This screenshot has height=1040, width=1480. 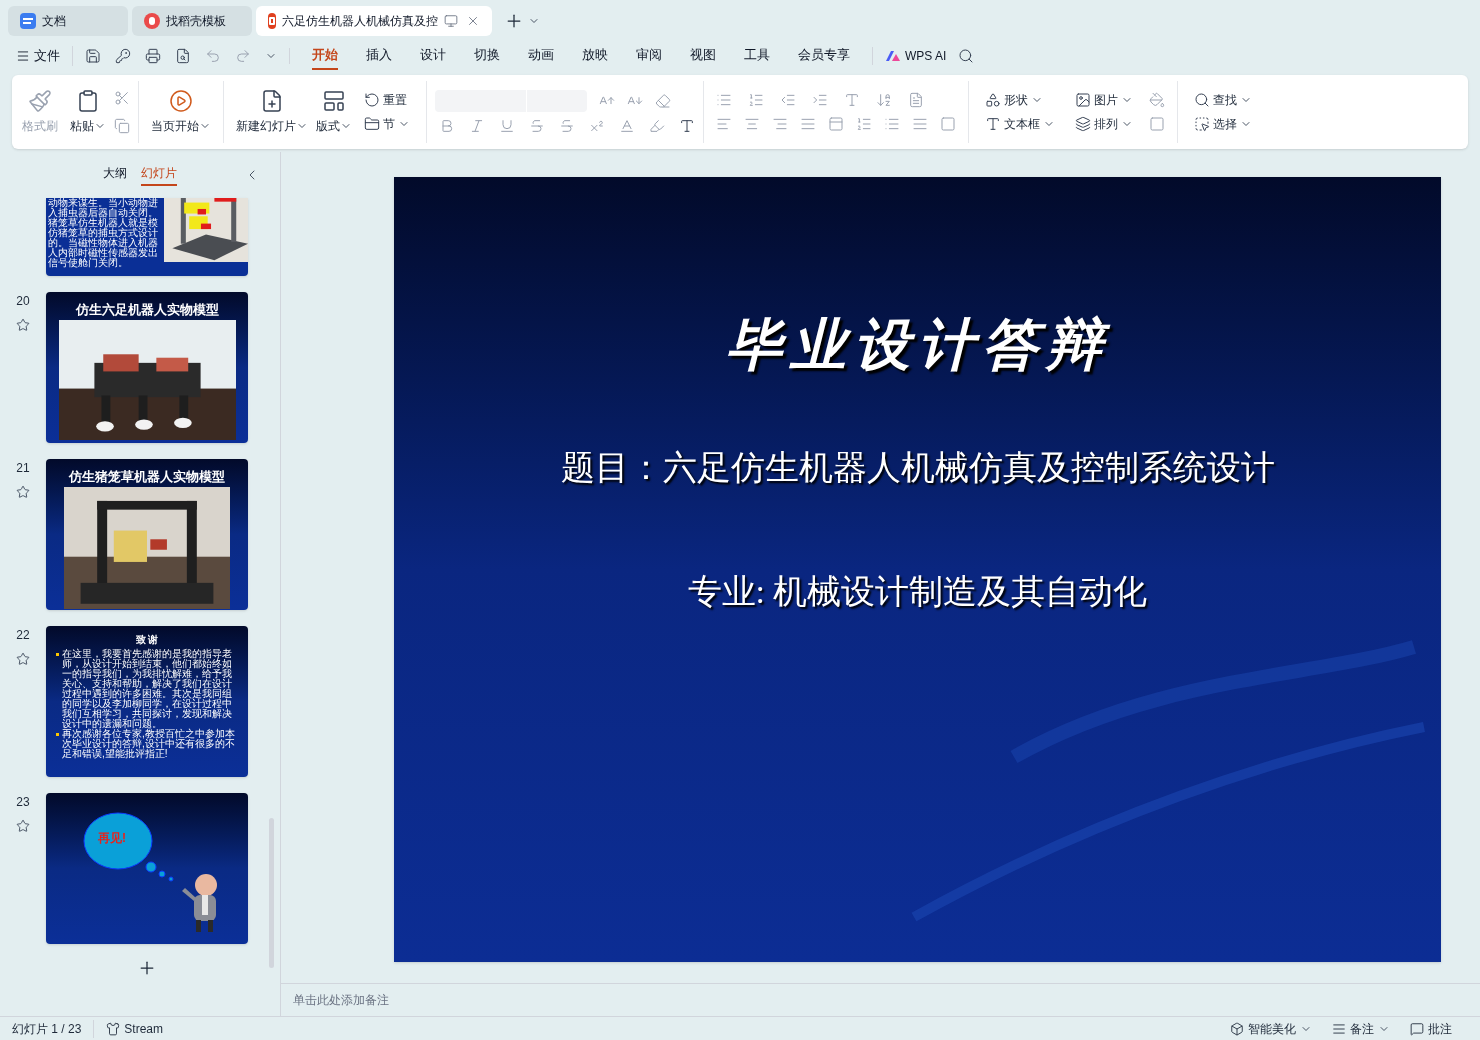 I want to click on document-tab: 找稻壳模板, so click(x=192, y=21).